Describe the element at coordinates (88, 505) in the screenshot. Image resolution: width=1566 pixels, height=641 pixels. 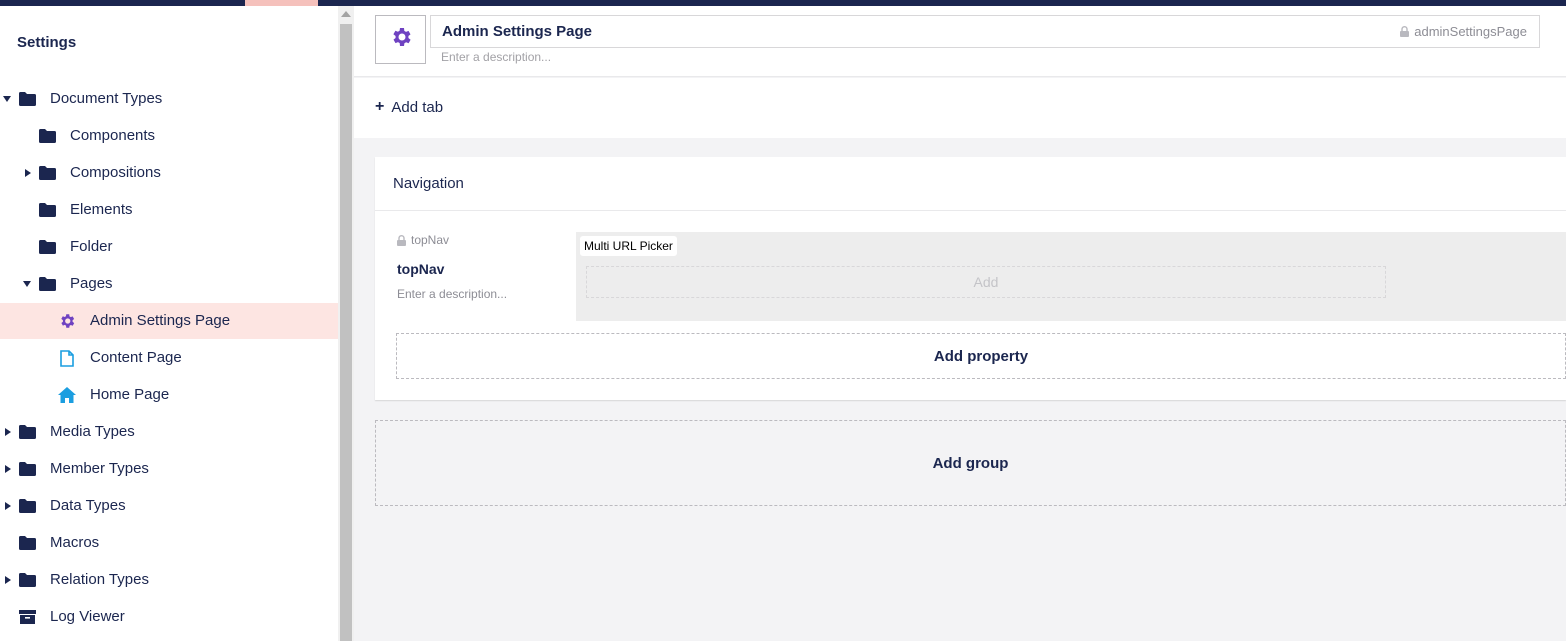
I see `sidebar-item-label: Data Types` at that location.